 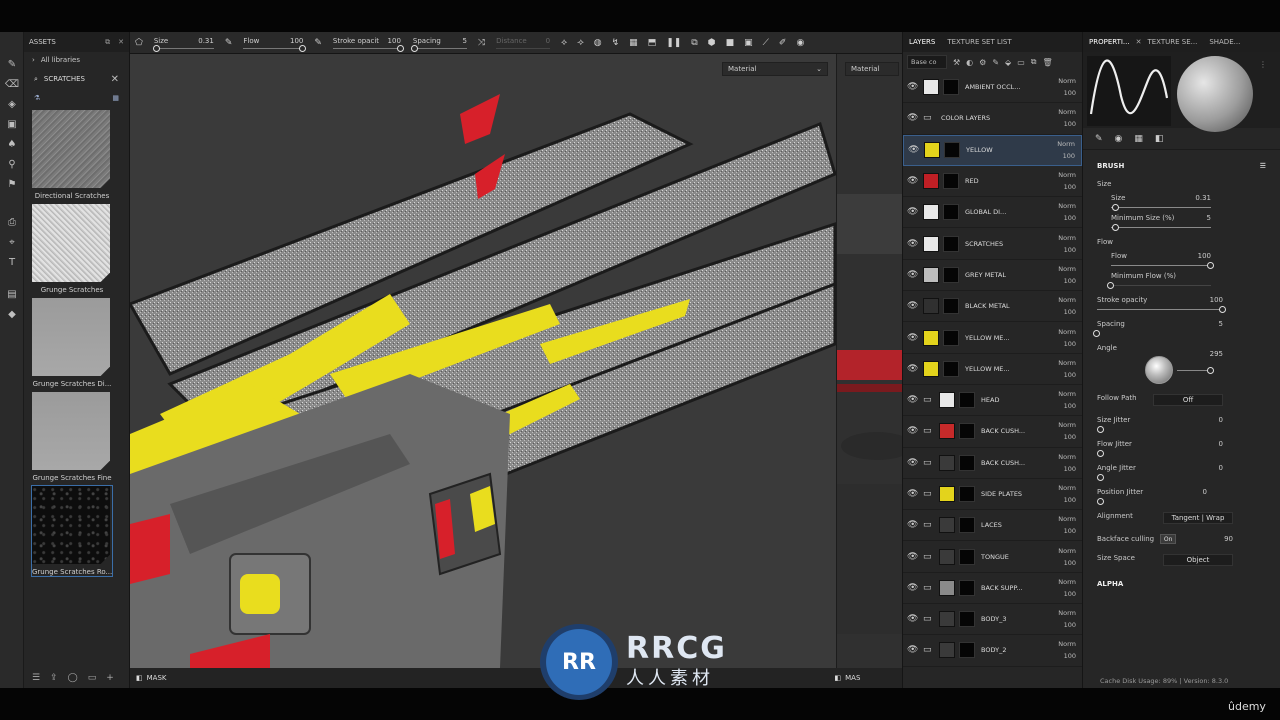 What do you see at coordinates (72, 249) in the screenshot?
I see `asset-item: Grunge Scratches` at bounding box center [72, 249].